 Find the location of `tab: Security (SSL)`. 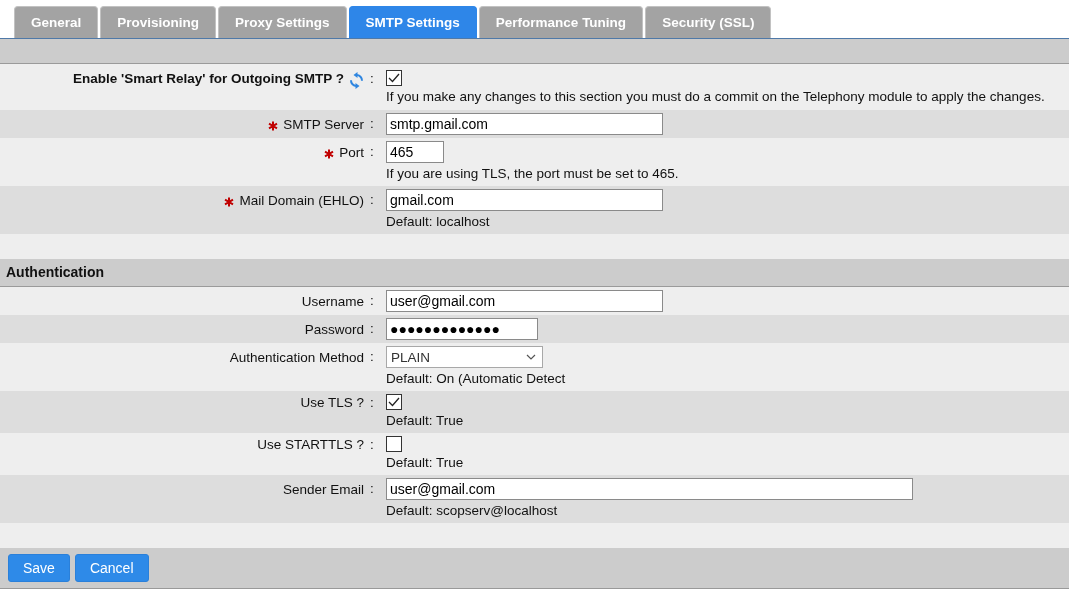

tab: Security (SSL) is located at coordinates (708, 22).